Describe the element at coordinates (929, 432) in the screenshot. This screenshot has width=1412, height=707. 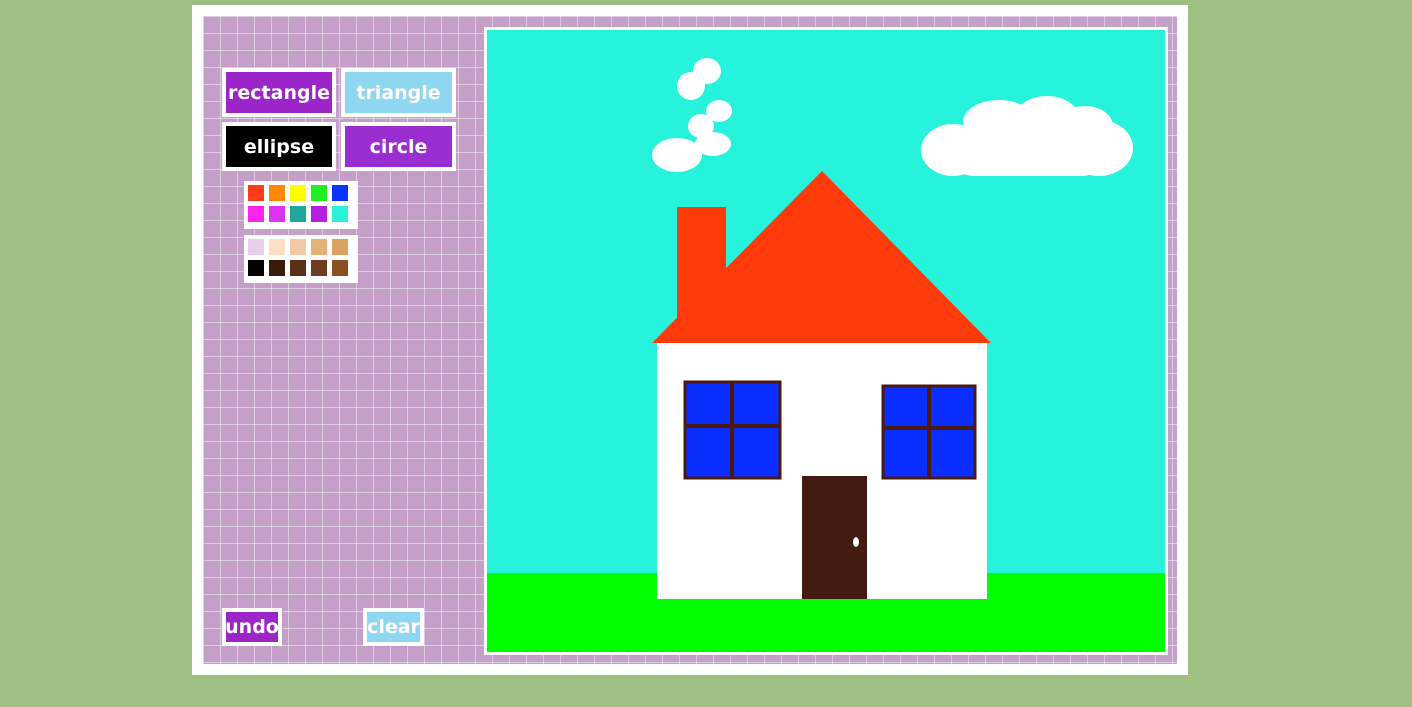
I see `right-window` at that location.